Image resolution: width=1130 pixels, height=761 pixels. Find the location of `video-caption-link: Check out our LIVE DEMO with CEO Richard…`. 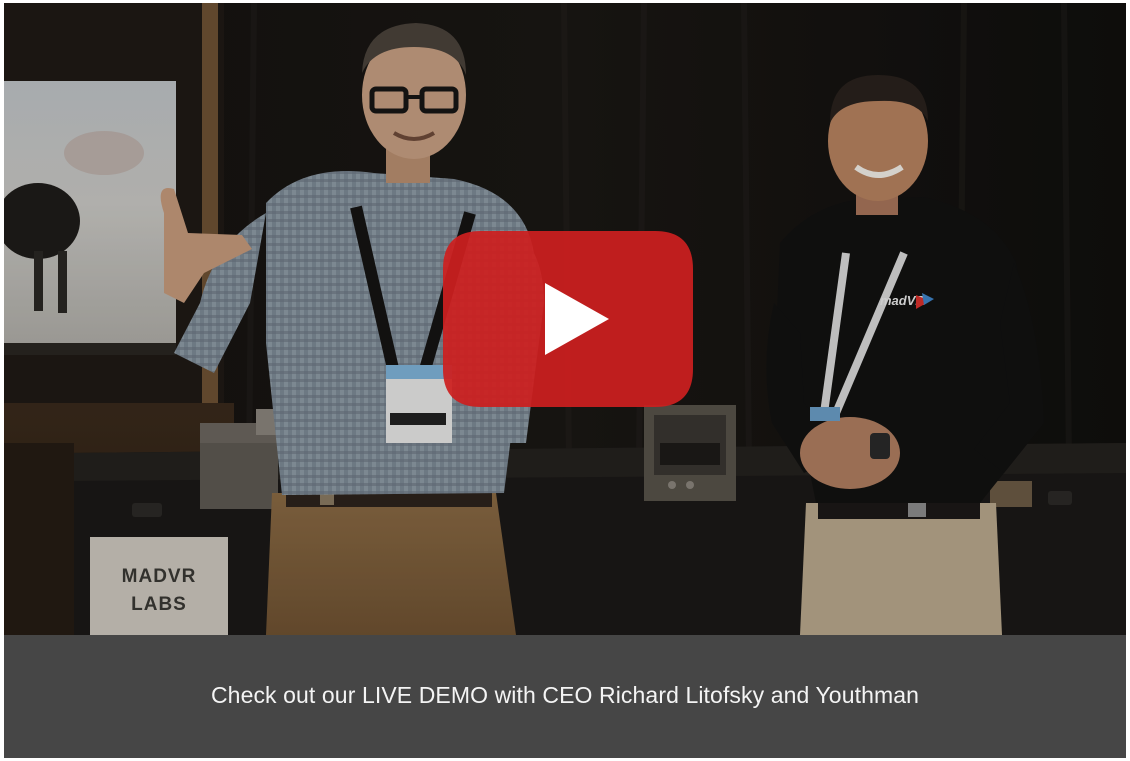

video-caption-link: Check out our LIVE DEMO with CEO Richard… is located at coordinates (565, 695).